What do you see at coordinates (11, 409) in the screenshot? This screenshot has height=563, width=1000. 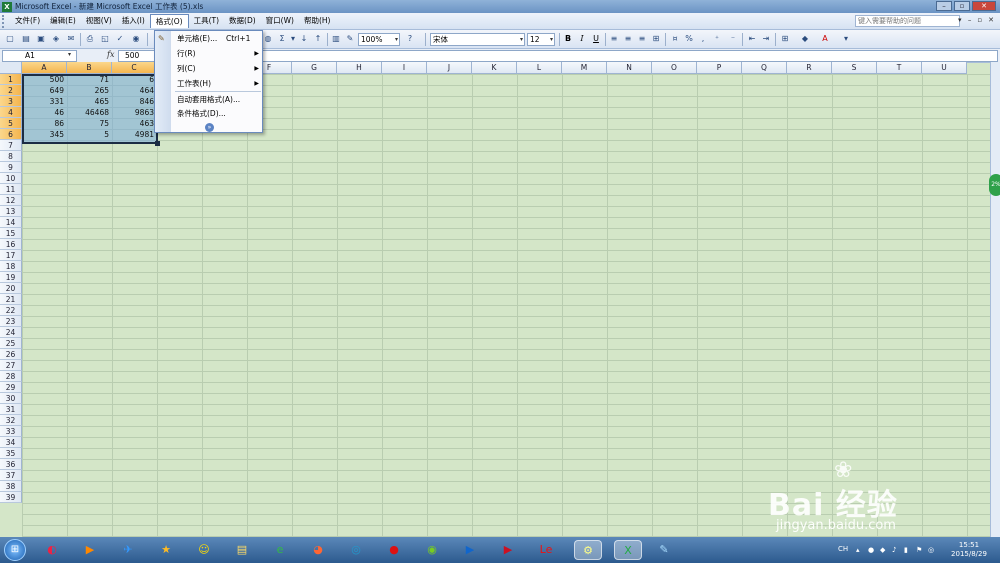 I see `row-header: 31` at bounding box center [11, 409].